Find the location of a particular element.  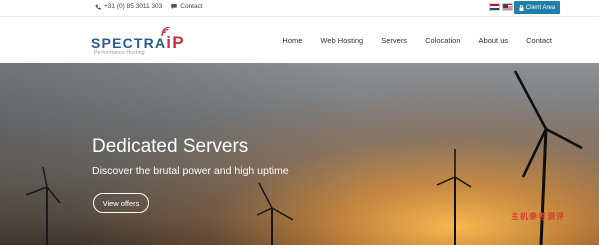

nl-flag-icon is located at coordinates (494, 7).